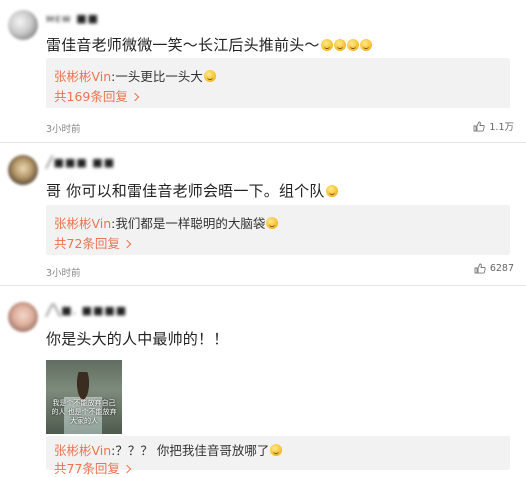  What do you see at coordinates (87, 243) in the screenshot?
I see `reply-count-label: 共72条回复` at bounding box center [87, 243].